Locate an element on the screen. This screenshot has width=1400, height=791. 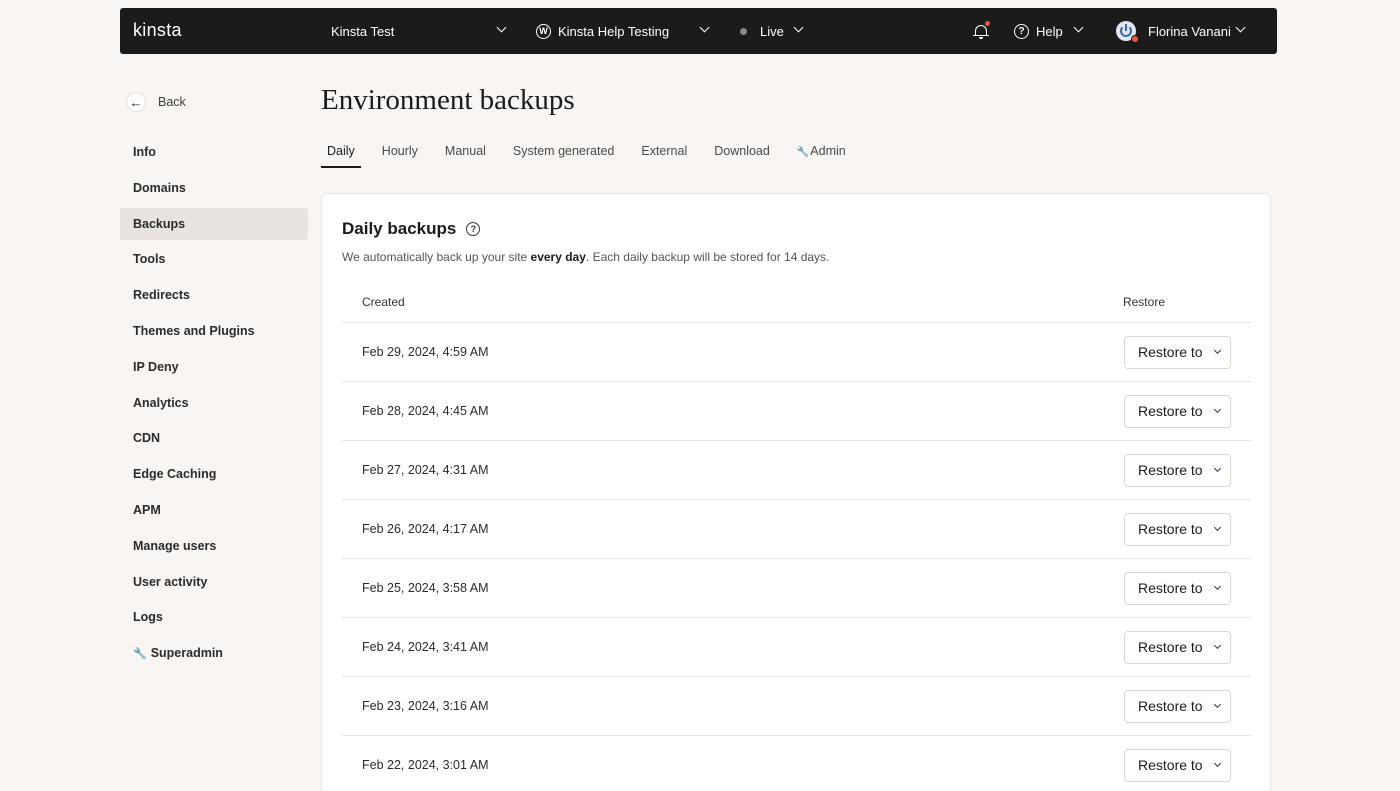
sidebar-item-redirects: Redirects is located at coordinates (214, 295).